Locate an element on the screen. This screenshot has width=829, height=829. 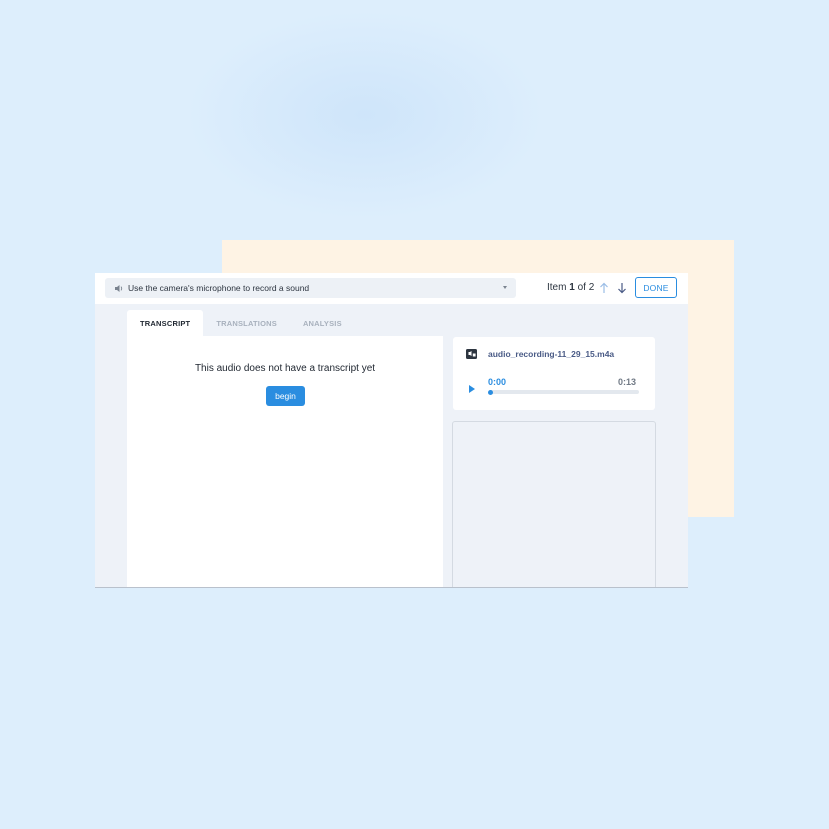
tab-transcript: TRANSCRIPT is located at coordinates (165, 323).